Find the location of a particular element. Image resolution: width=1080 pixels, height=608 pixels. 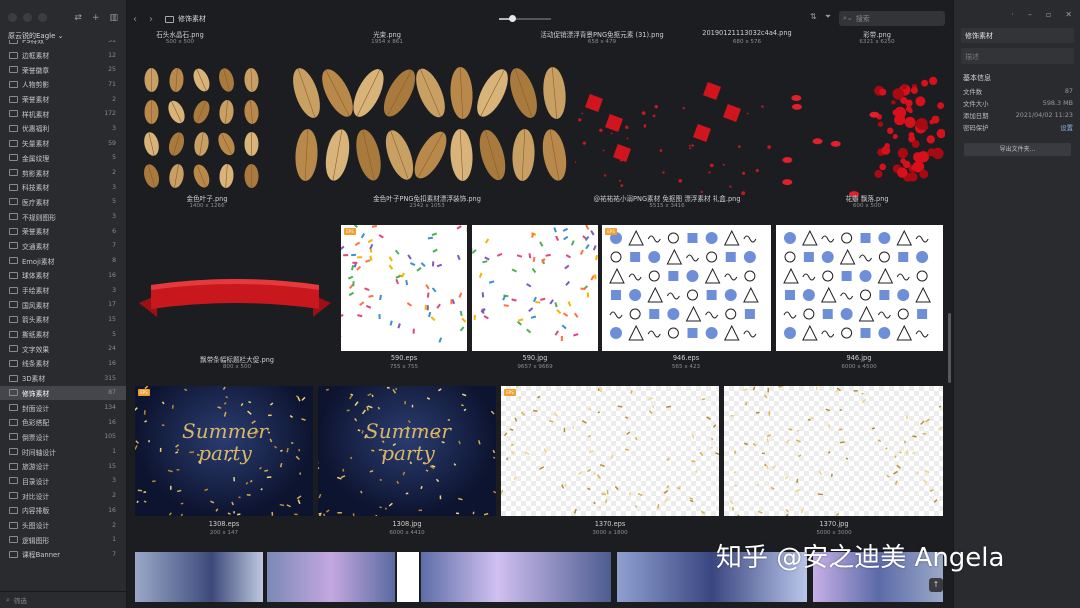

sidebar-folder-item: 医疗素材 5 is located at coordinates (63, 202).